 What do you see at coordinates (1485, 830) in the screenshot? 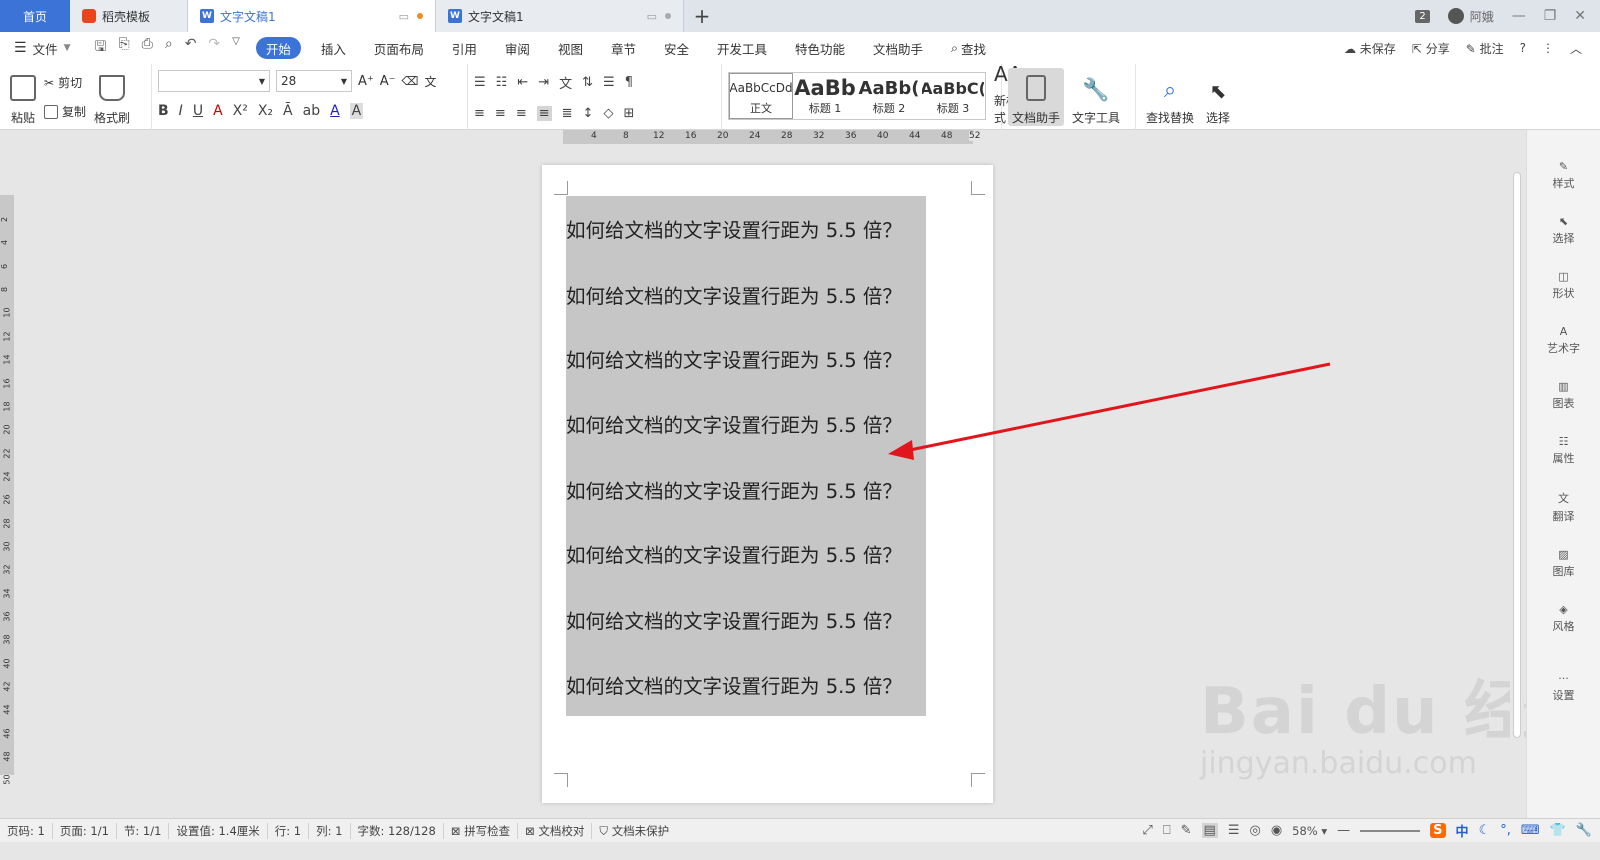
I see `ime-moon-icon: ☾` at bounding box center [1485, 830].